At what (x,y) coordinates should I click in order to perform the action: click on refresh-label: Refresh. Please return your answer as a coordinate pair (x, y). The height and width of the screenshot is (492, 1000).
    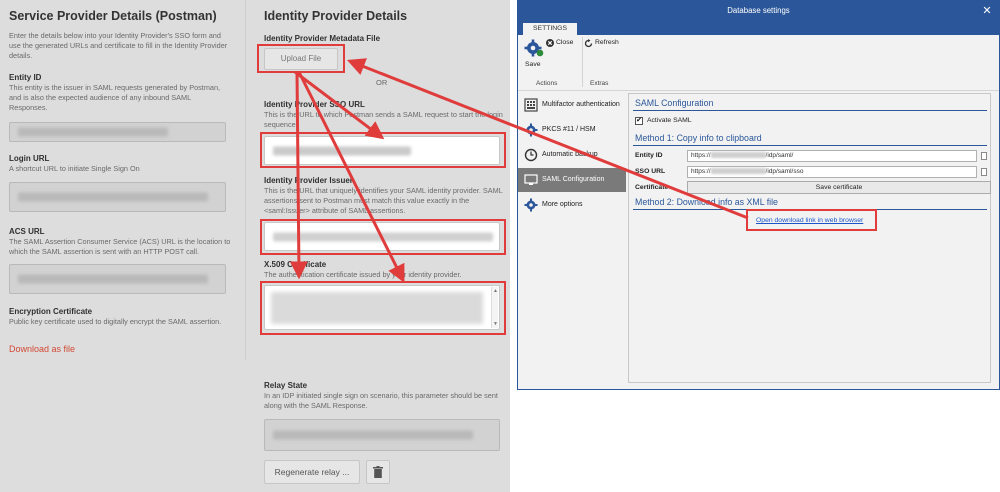
    Looking at the image, I should click on (607, 42).